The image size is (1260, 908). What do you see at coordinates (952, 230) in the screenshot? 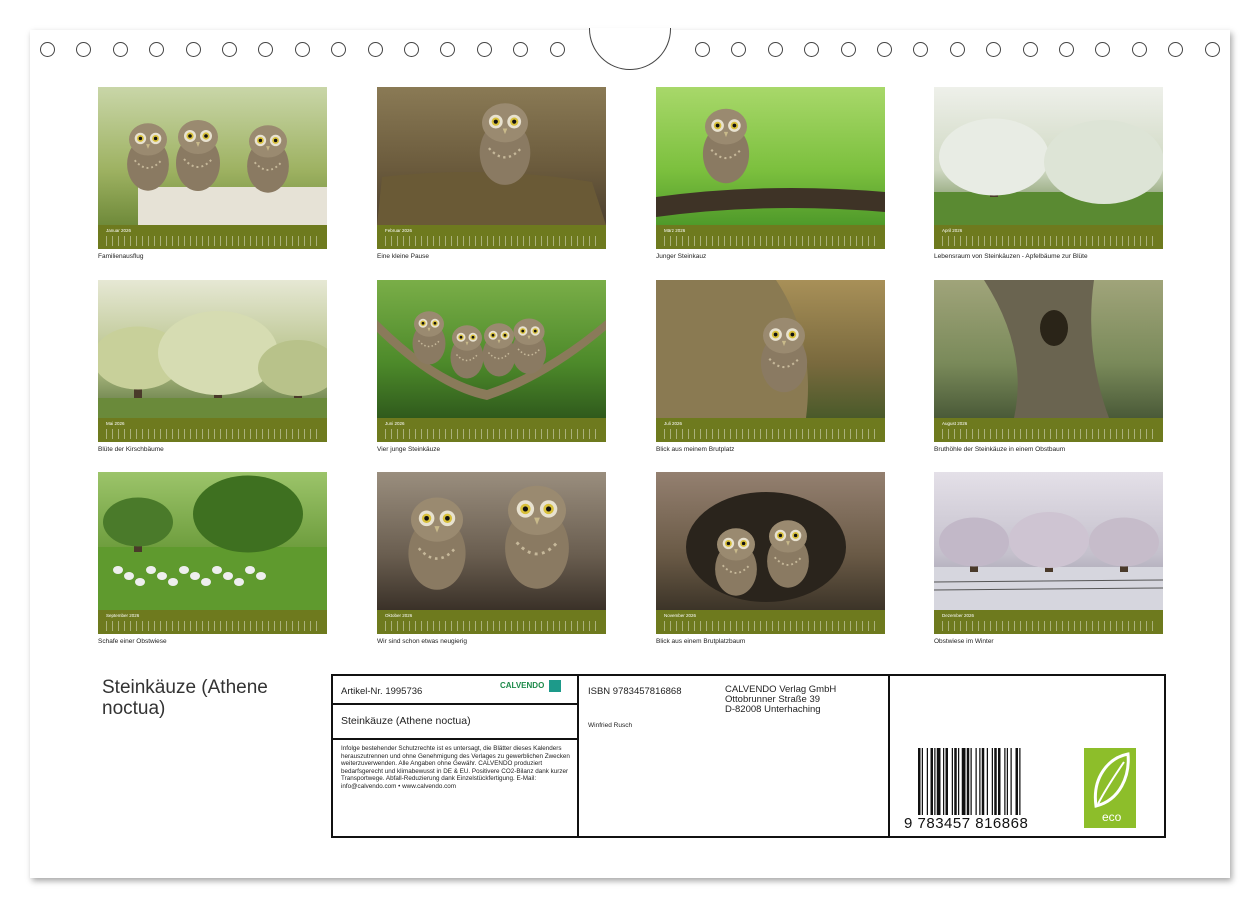
I see `month-name: April 2026` at bounding box center [952, 230].